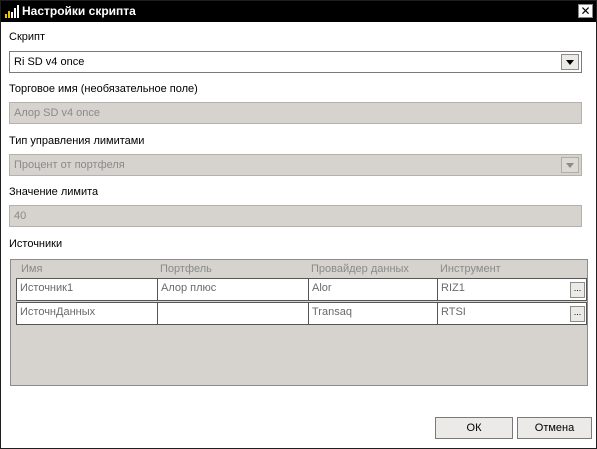 Image resolution: width=597 pixels, height=449 pixels. I want to click on column-header-provider: Провайдер данных, so click(360, 269).